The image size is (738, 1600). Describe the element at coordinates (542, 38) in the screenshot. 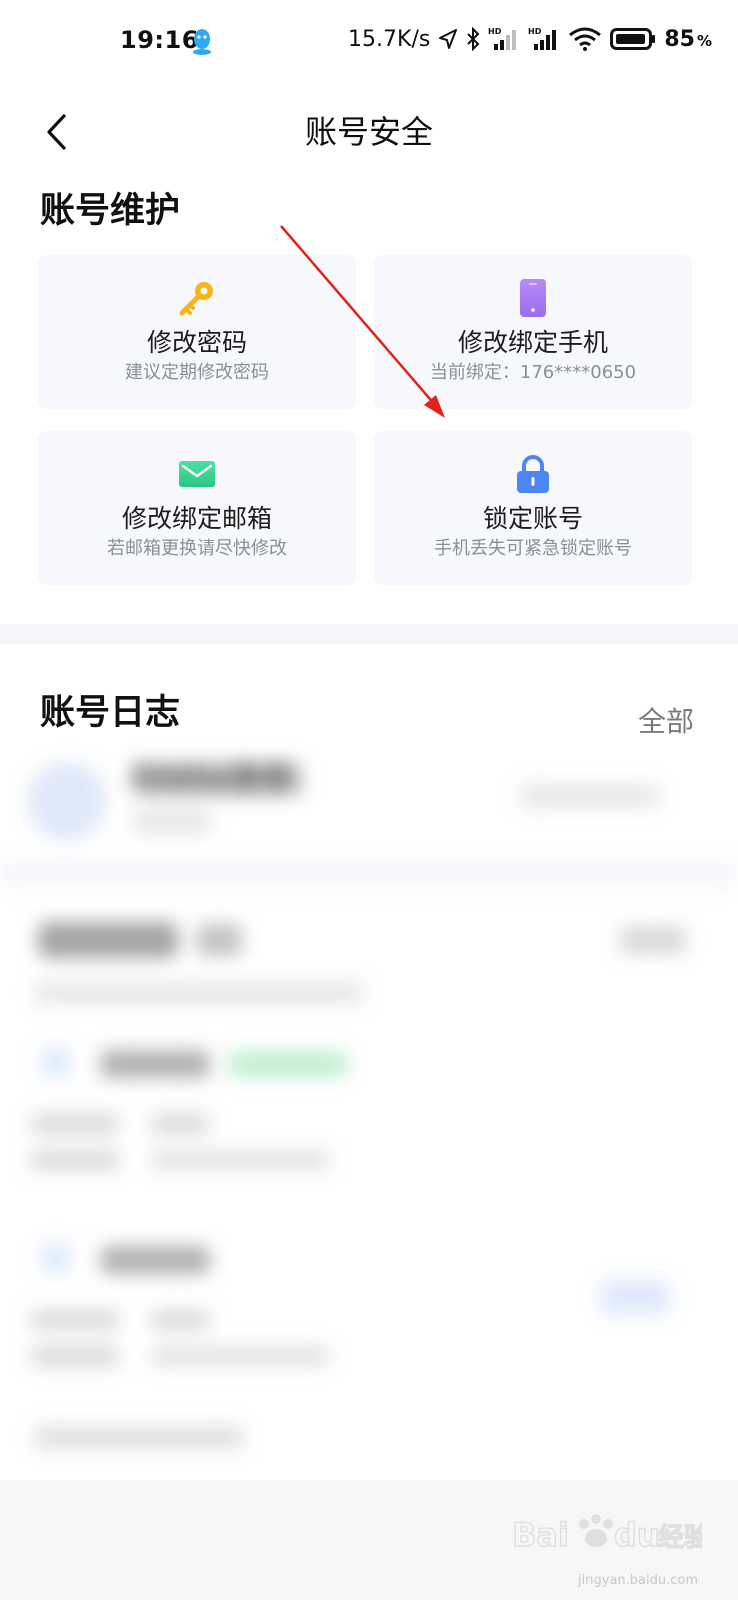

I see `signal-icon-2: HD` at that location.